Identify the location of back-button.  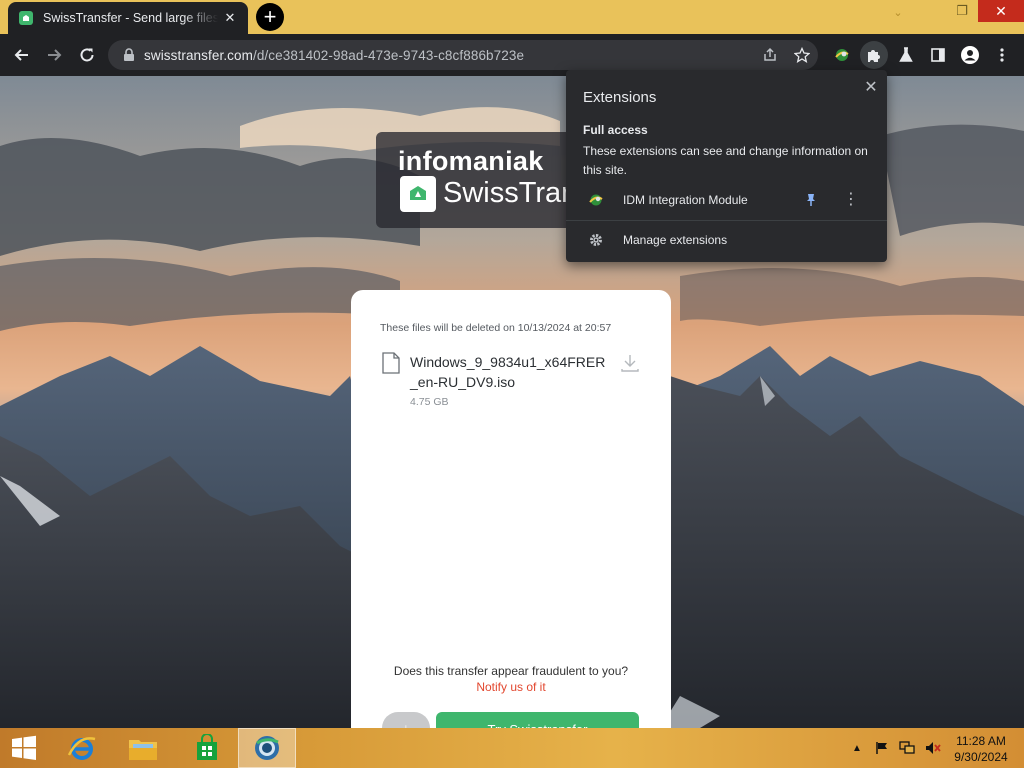
(22, 55).